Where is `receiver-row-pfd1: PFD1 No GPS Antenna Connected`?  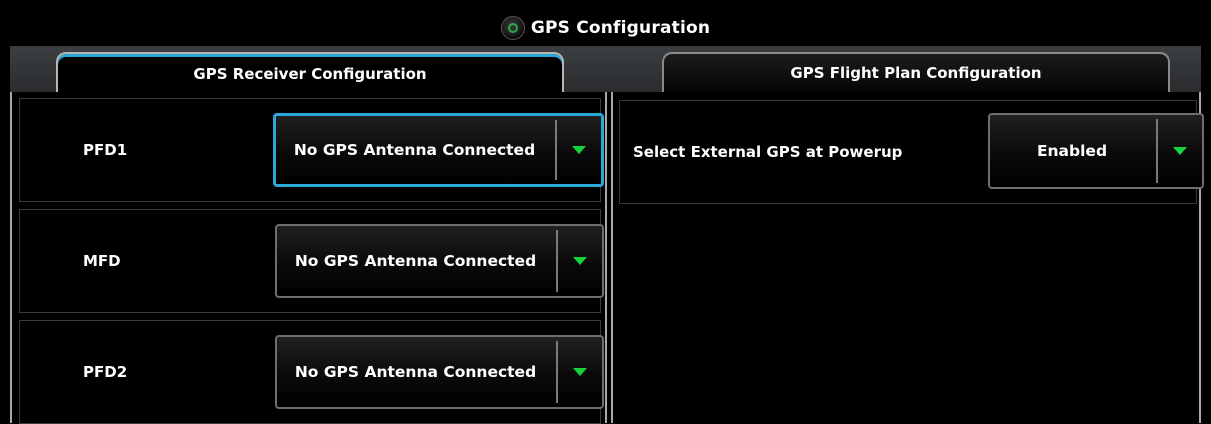 receiver-row-pfd1: PFD1 No GPS Antenna Connected is located at coordinates (311, 150).